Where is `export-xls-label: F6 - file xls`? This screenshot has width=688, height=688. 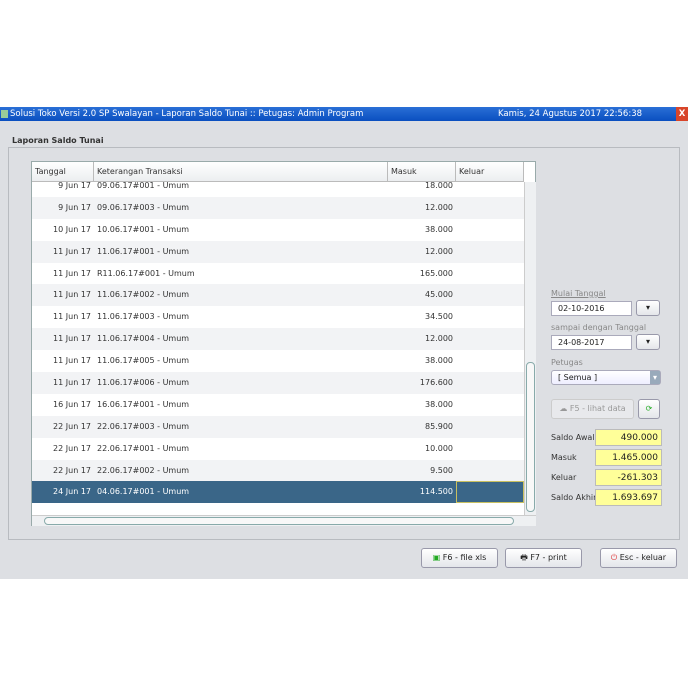 export-xls-label: F6 - file xls is located at coordinates (464, 557).